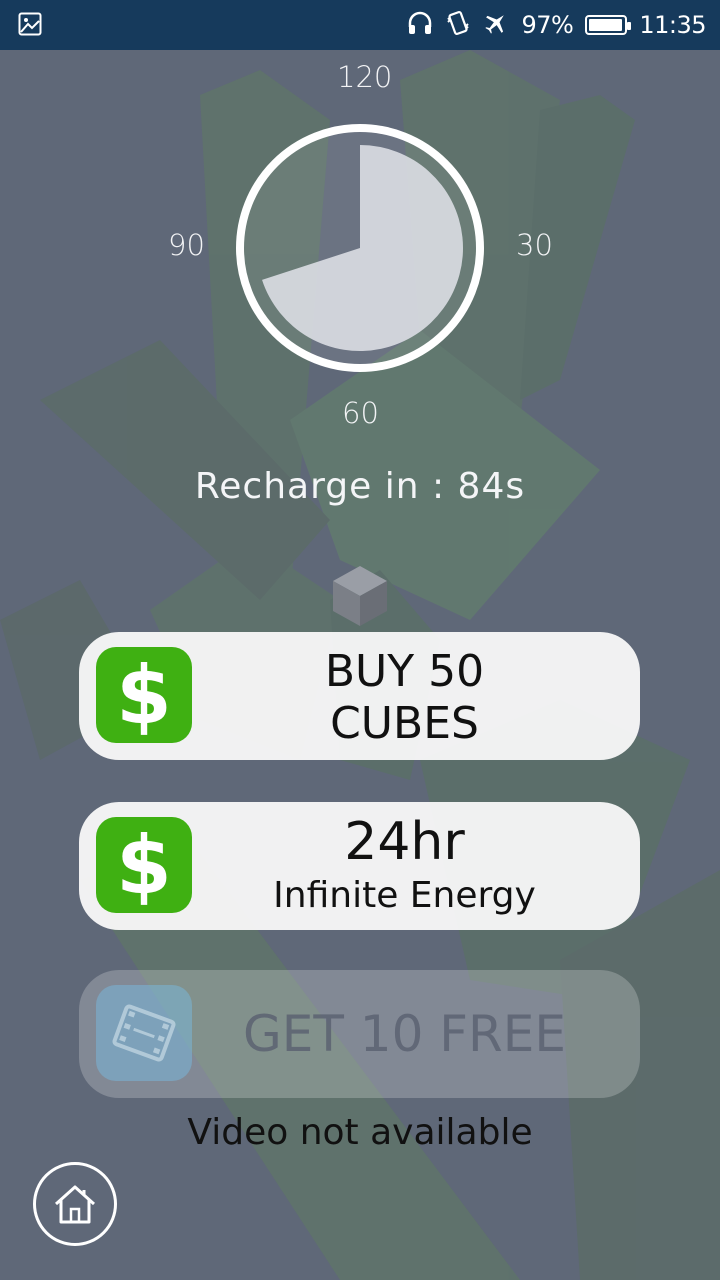 The height and width of the screenshot is (1280, 720). Describe the element at coordinates (360, 1132) in the screenshot. I see `video-not-available-text: Video not available` at that location.